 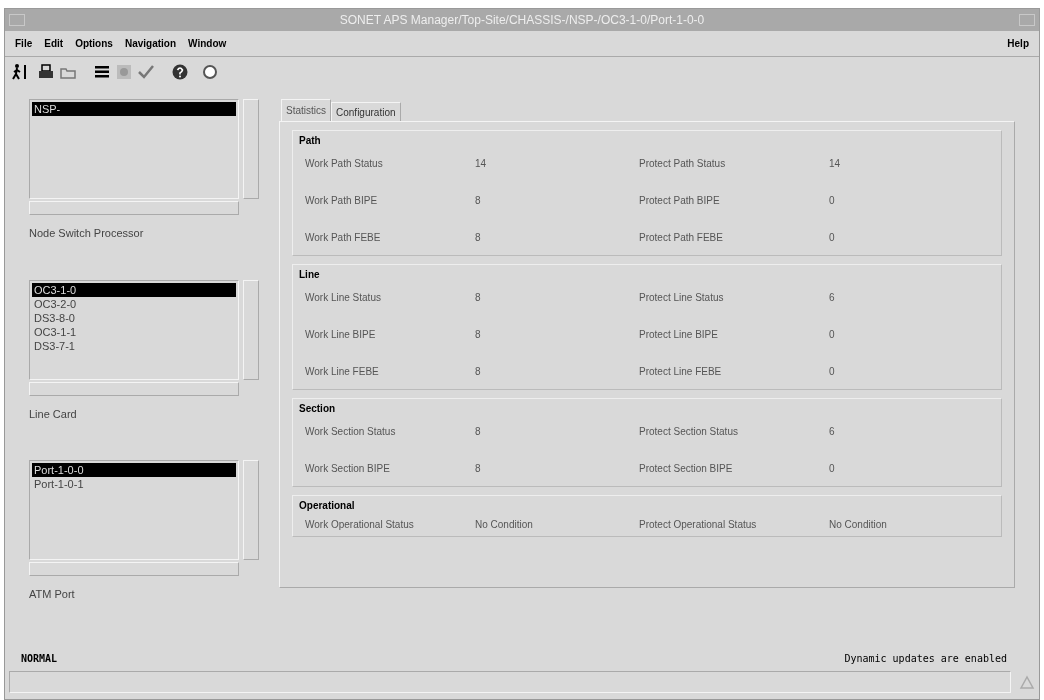 What do you see at coordinates (1027, 20) in the screenshot?
I see `maximize-button` at bounding box center [1027, 20].